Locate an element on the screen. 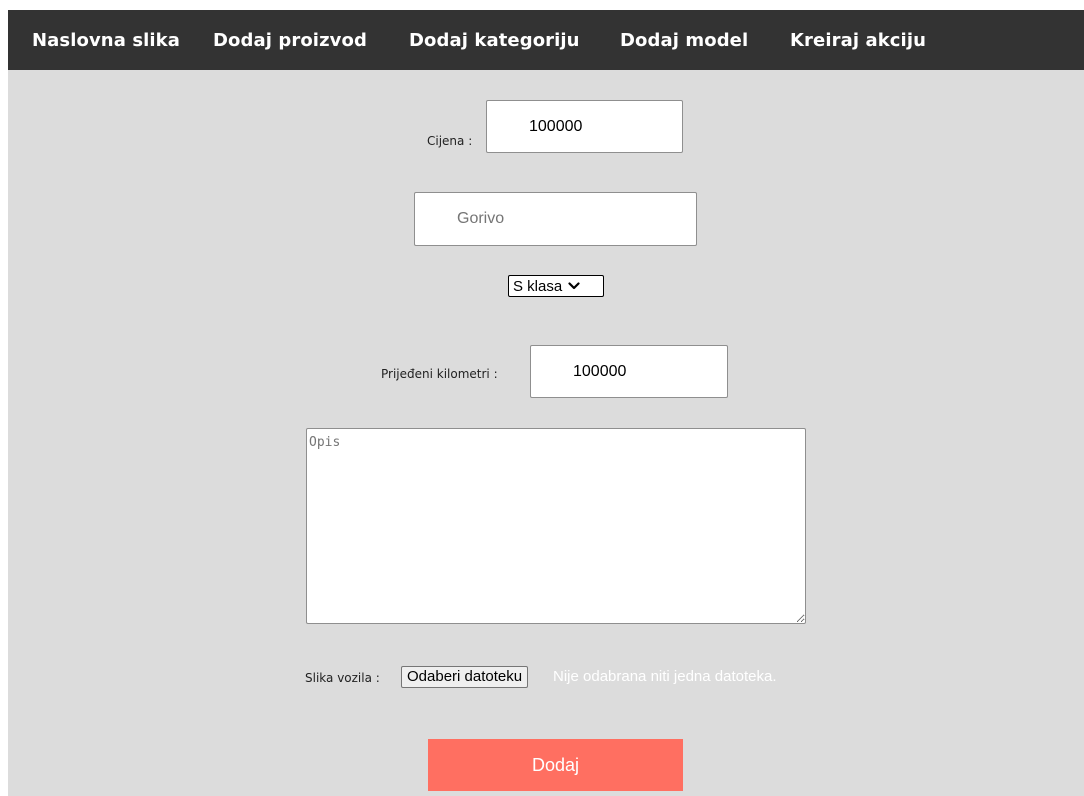  model-select: S klasa is located at coordinates (556, 286).